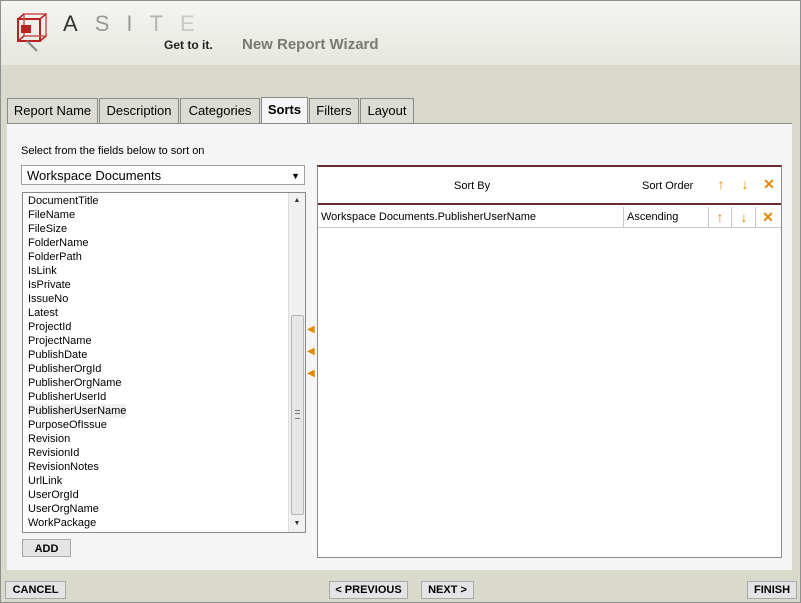 This screenshot has height=603, width=801. Describe the element at coordinates (139, 110) in the screenshot. I see `tab-description: Description` at that location.